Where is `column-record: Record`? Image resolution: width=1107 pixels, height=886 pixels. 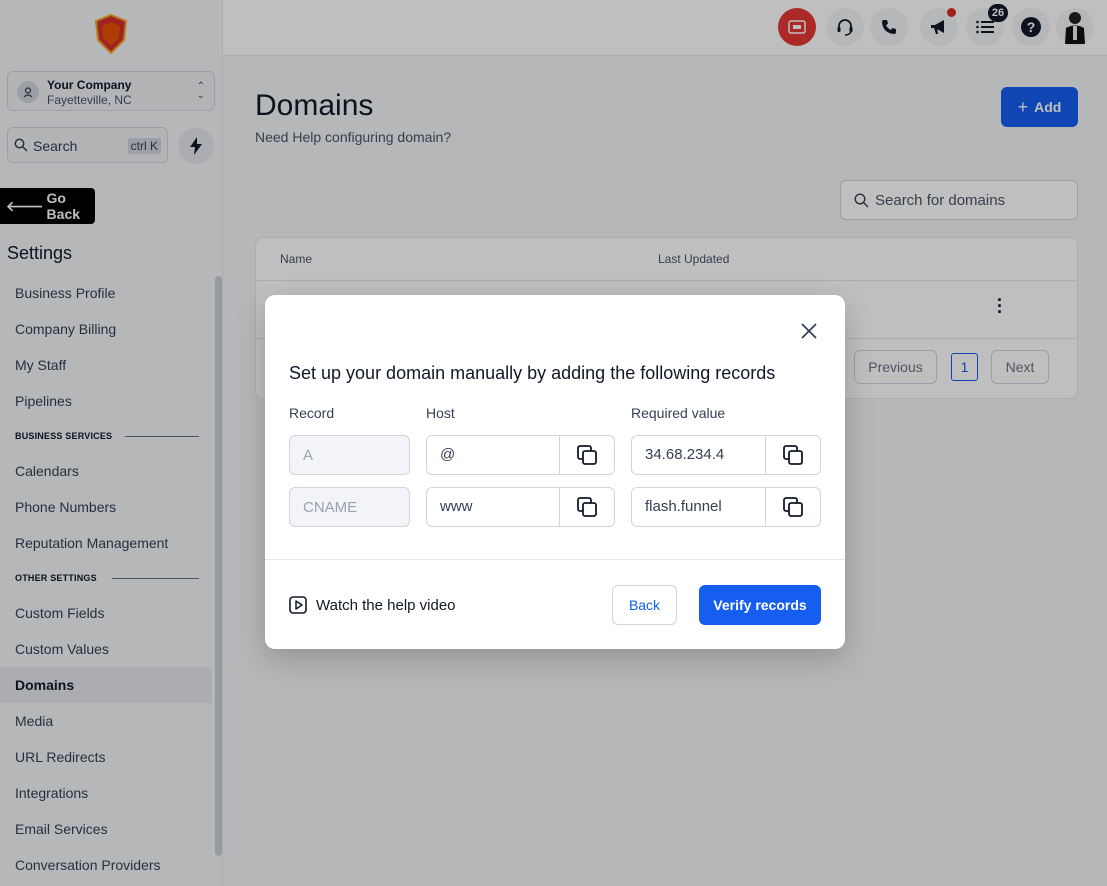 column-record: Record is located at coordinates (312, 413).